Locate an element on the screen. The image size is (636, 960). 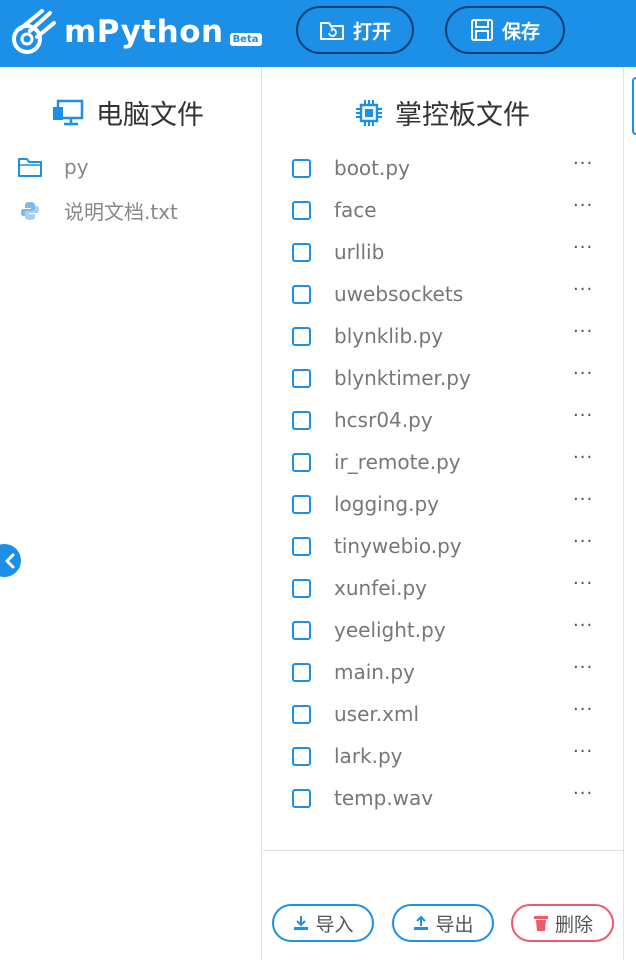
save-icon is located at coordinates (481, 30).